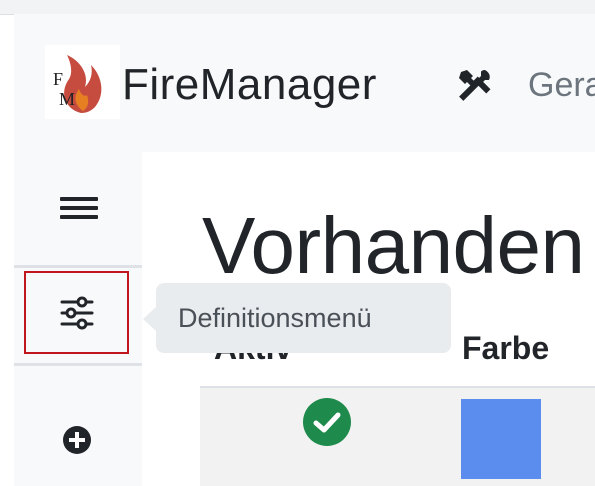  Describe the element at coordinates (67, 99) in the screenshot. I see `logo-letter-m: M` at that location.